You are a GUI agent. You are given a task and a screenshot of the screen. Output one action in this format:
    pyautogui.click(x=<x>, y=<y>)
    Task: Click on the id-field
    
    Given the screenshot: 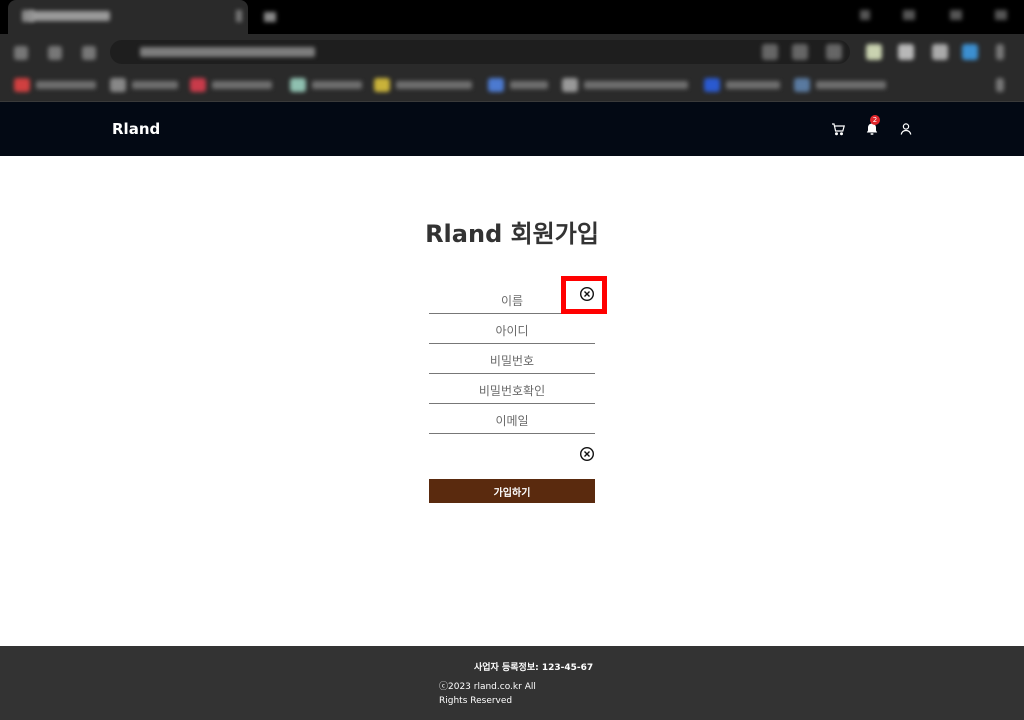 What is the action you would take?
    pyautogui.click(x=512, y=329)
    